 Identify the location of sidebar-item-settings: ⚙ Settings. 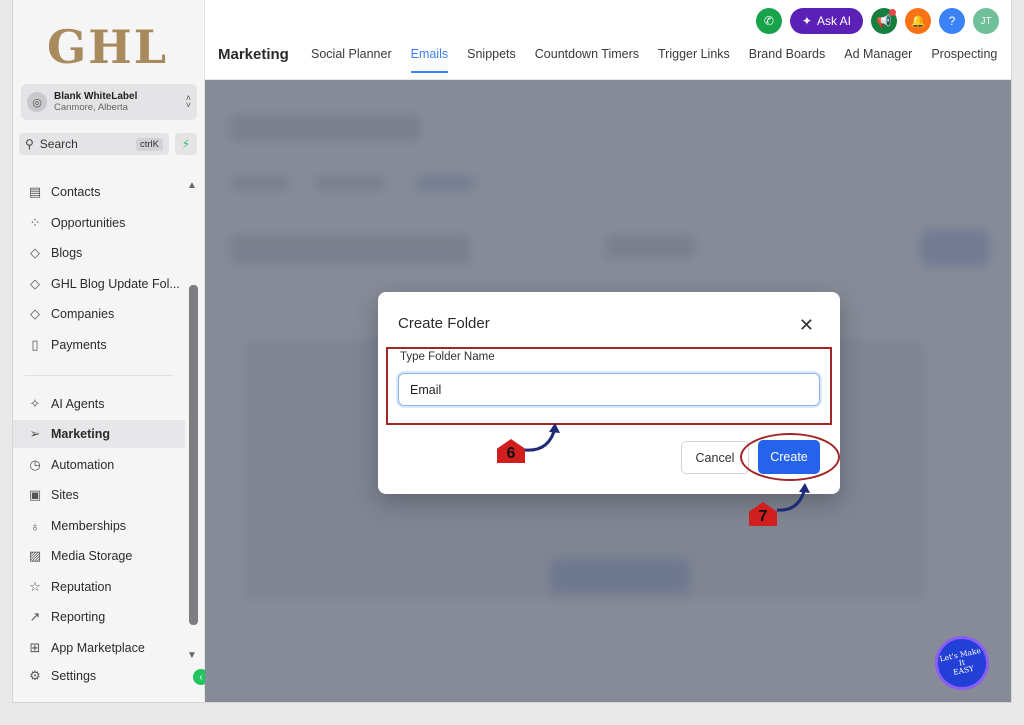
(99, 676).